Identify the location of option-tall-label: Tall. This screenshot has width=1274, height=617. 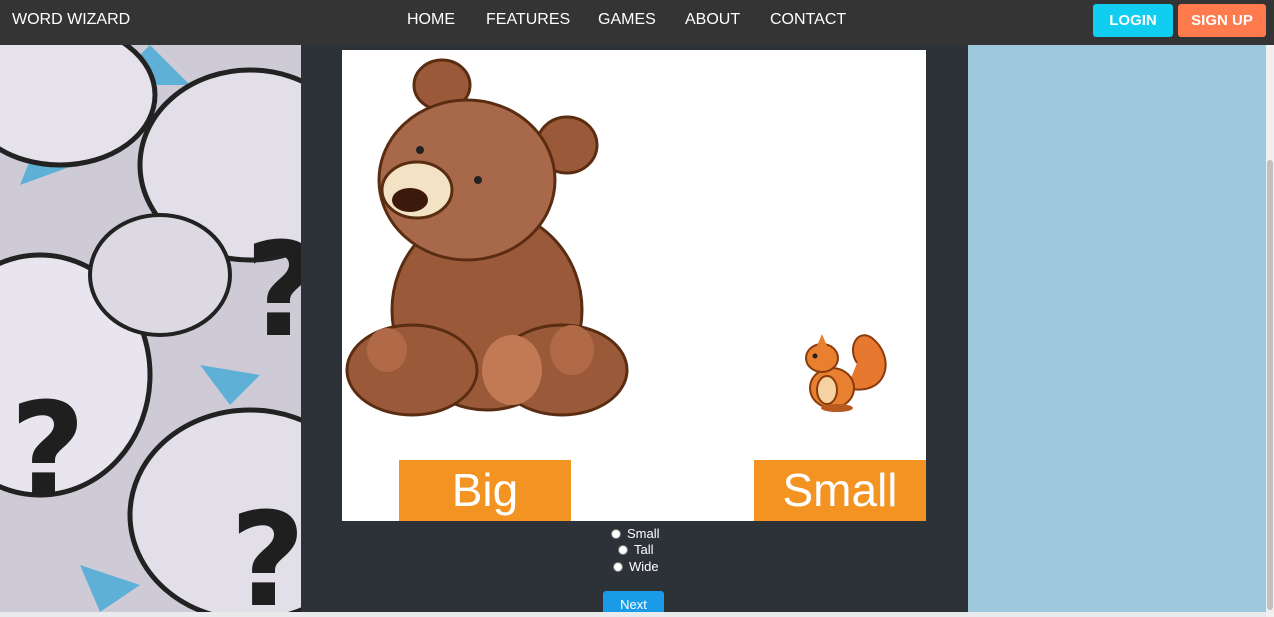
(644, 549).